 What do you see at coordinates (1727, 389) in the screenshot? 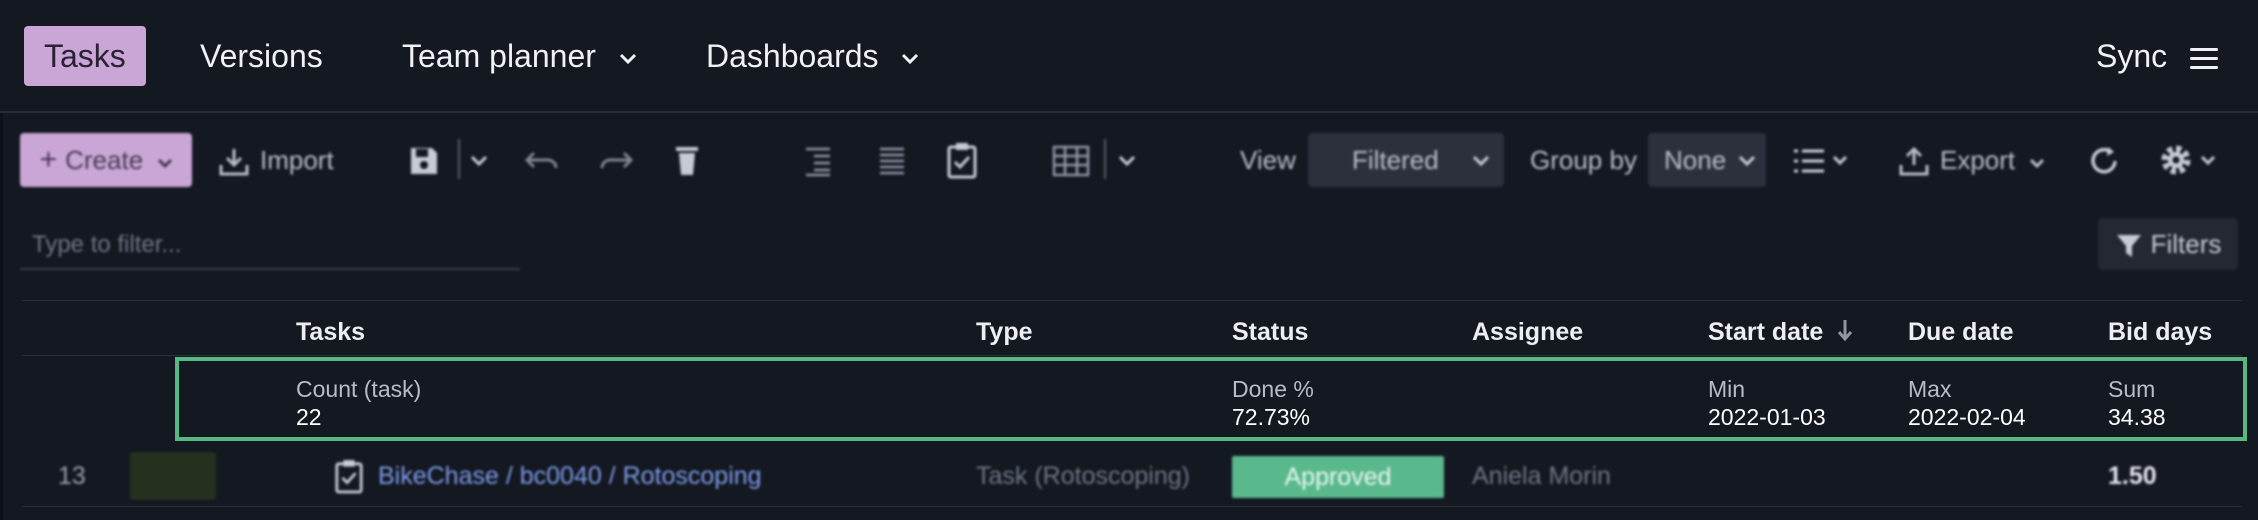
I see `summary-start-label: Min` at bounding box center [1727, 389].